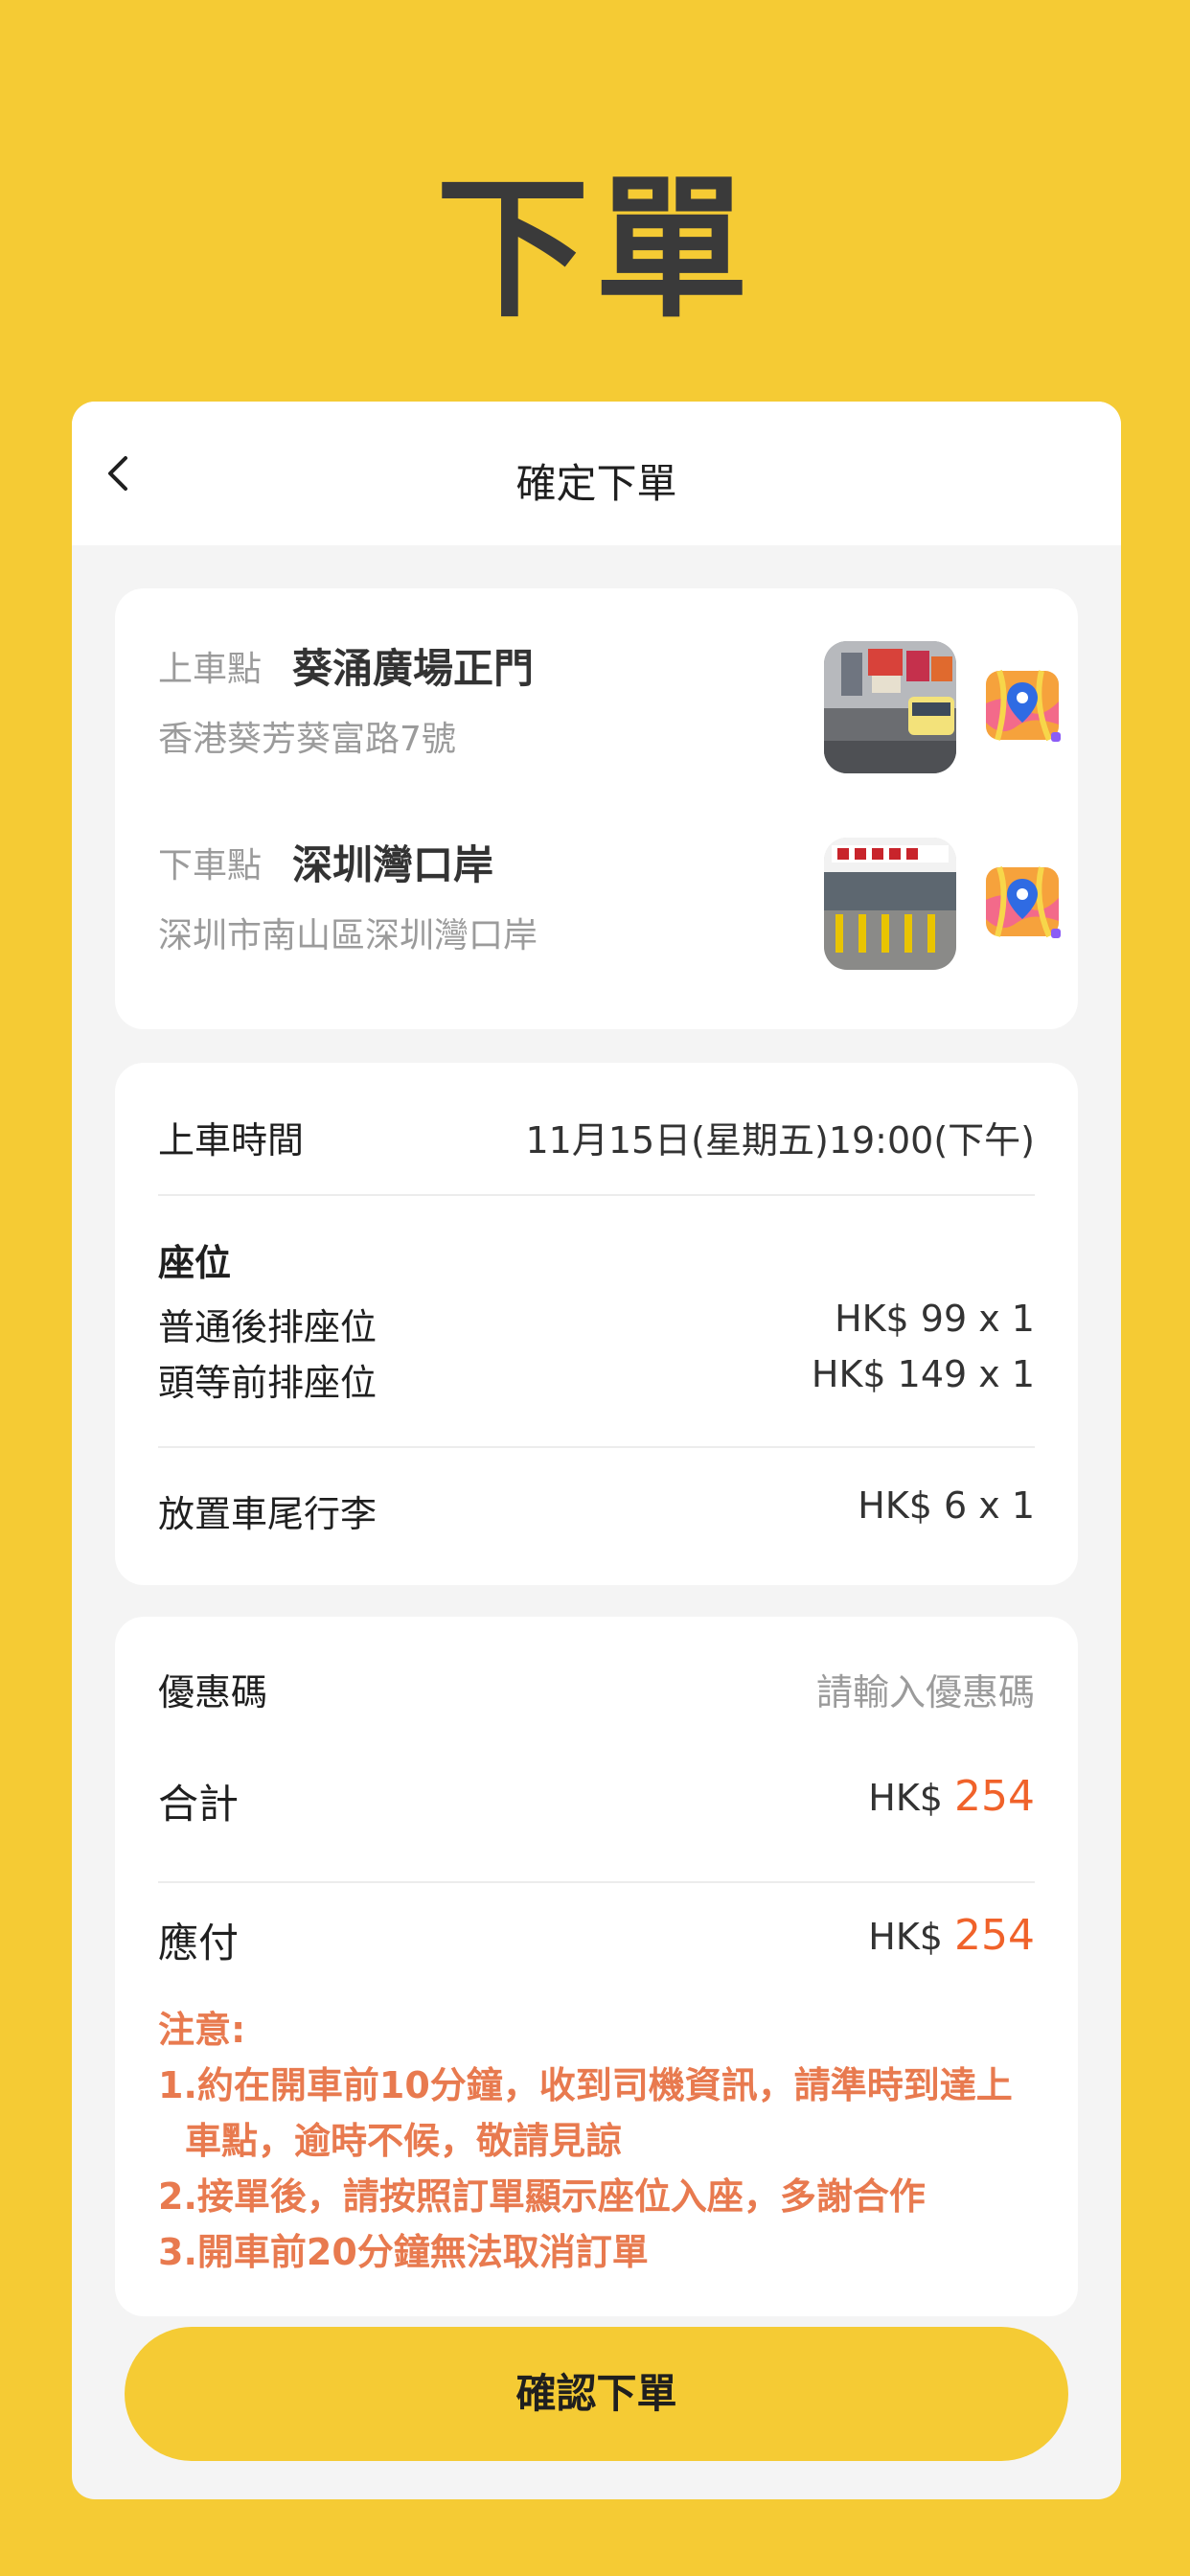  What do you see at coordinates (1022, 902) in the screenshot?
I see `dropoff-map-icon` at bounding box center [1022, 902].